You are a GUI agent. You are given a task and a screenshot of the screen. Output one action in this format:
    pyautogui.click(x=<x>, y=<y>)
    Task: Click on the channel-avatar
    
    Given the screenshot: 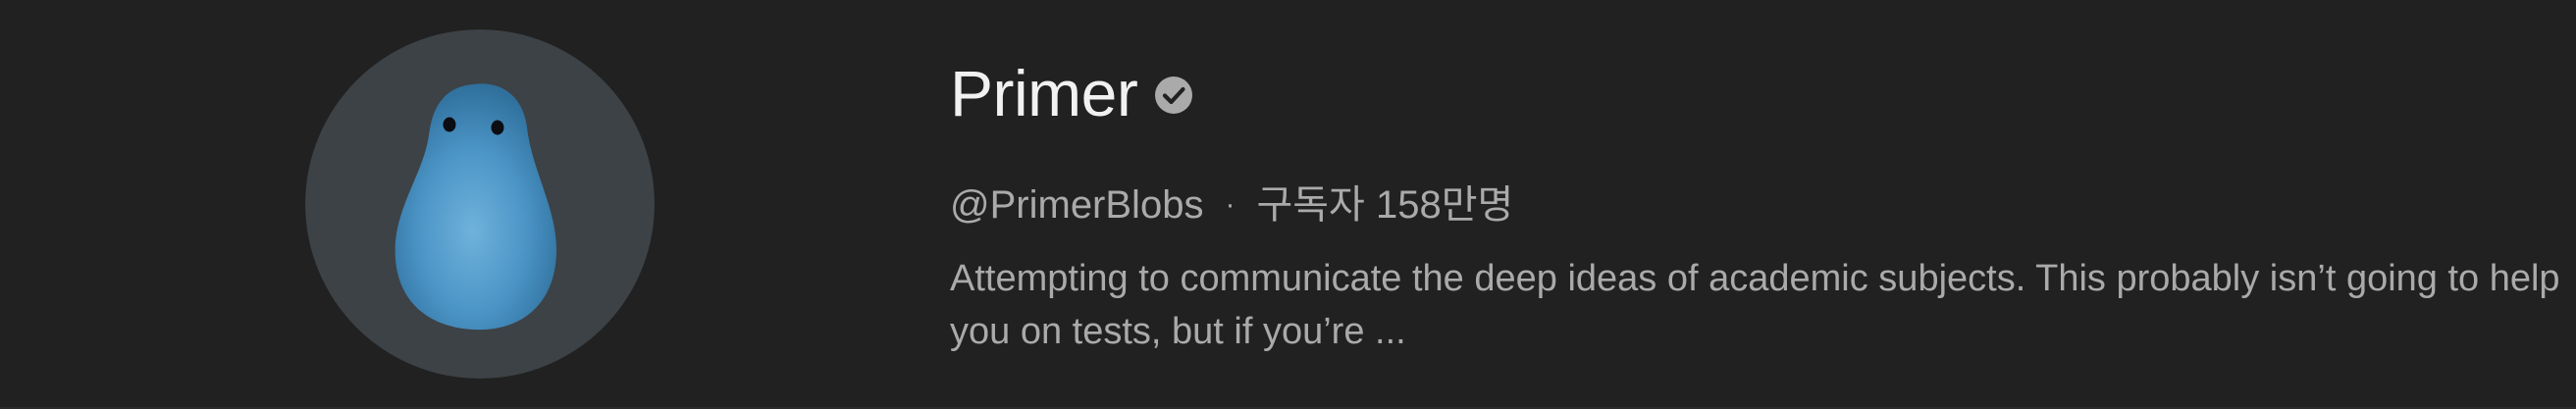 What is the action you would take?
    pyautogui.click(x=480, y=204)
    